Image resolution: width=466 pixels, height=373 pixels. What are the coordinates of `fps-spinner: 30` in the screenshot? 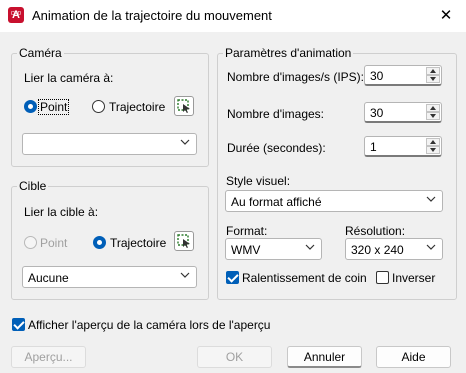 It's located at (403, 75).